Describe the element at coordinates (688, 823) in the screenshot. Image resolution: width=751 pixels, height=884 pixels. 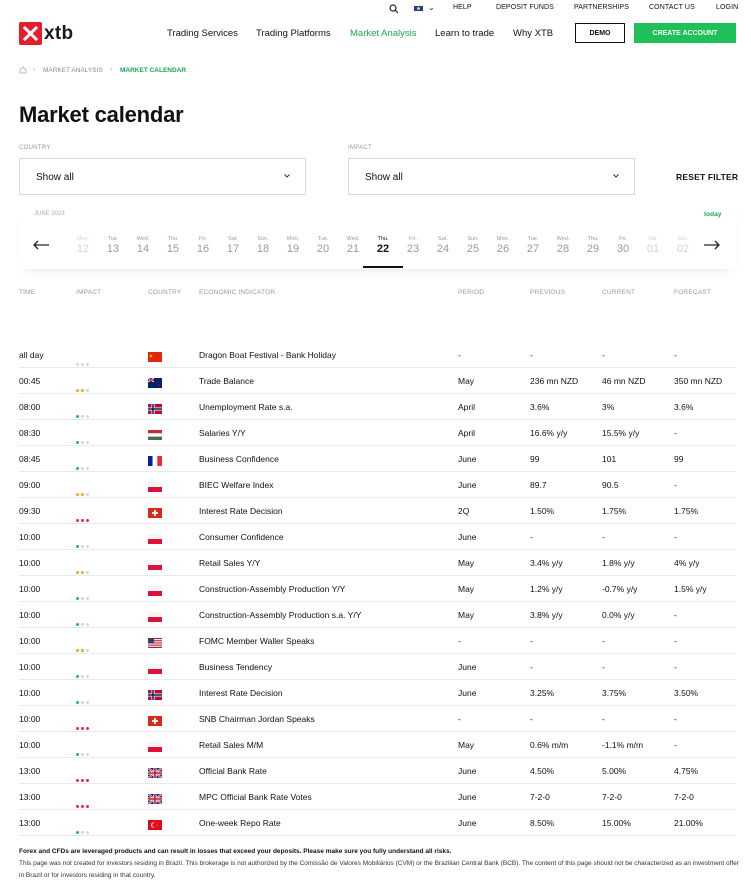
I see `cell-forecast: 21.00%` at that location.